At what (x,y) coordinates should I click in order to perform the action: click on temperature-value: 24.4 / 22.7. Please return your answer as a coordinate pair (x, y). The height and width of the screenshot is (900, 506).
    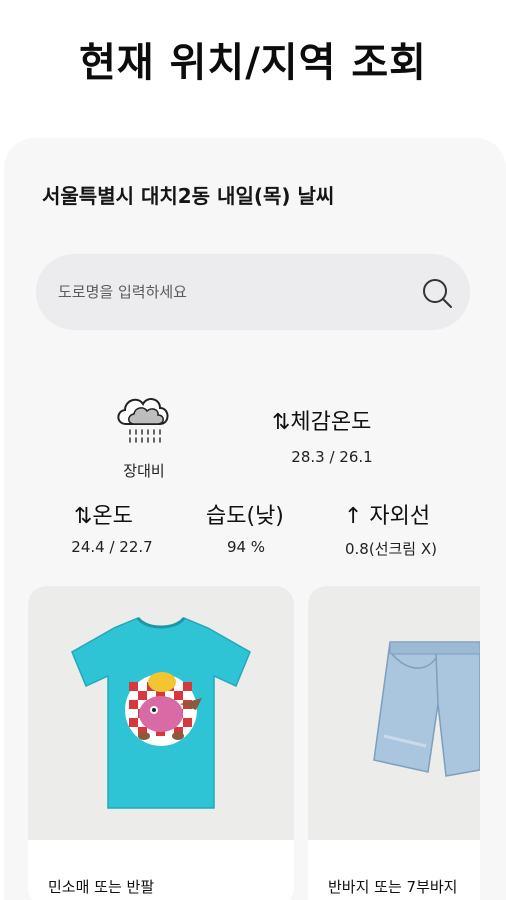
    Looking at the image, I should click on (112, 547).